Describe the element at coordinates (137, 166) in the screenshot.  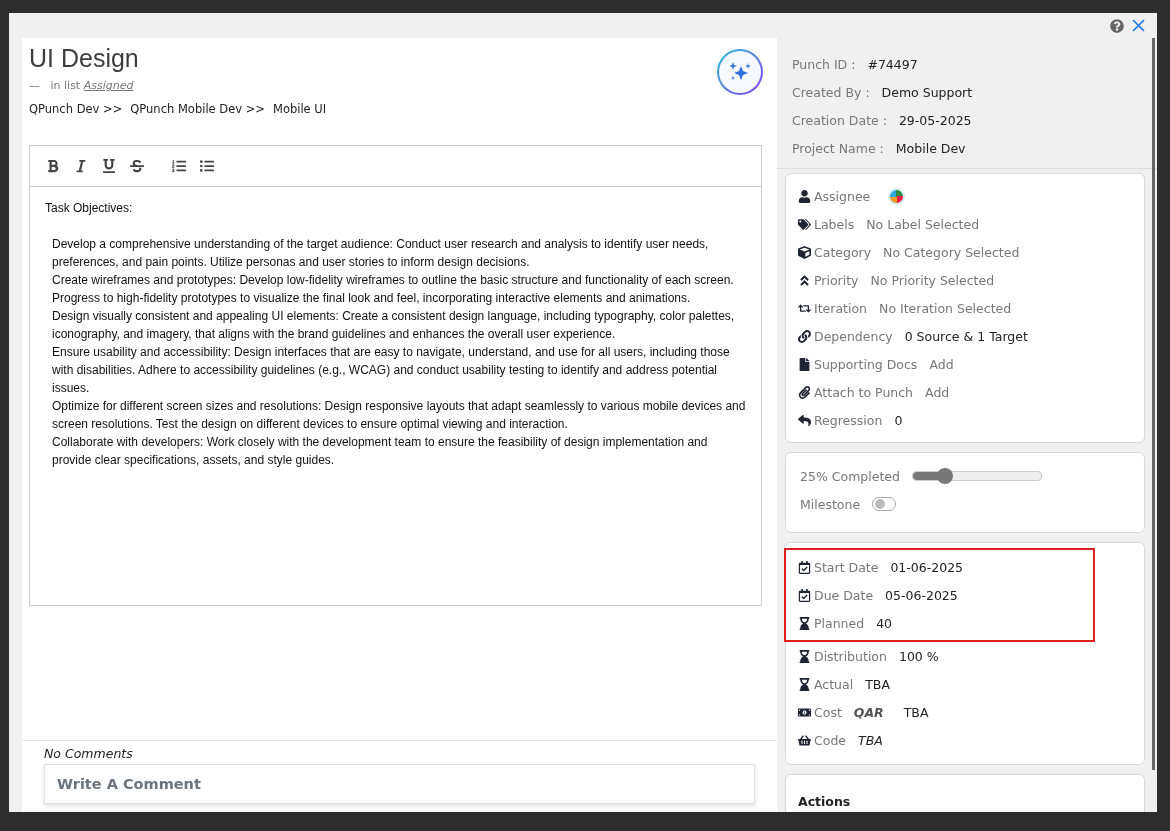
I see `strikethrough-button` at that location.